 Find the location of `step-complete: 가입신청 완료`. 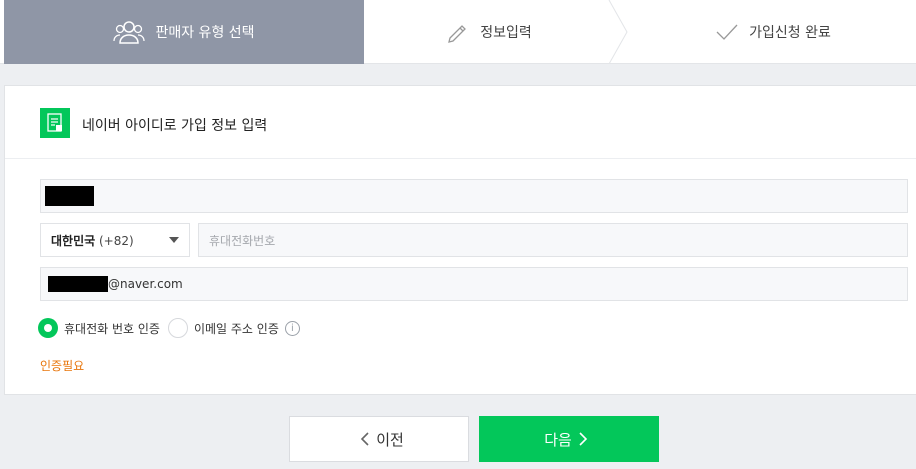

step-complete: 가입신청 완료 is located at coordinates (773, 32).